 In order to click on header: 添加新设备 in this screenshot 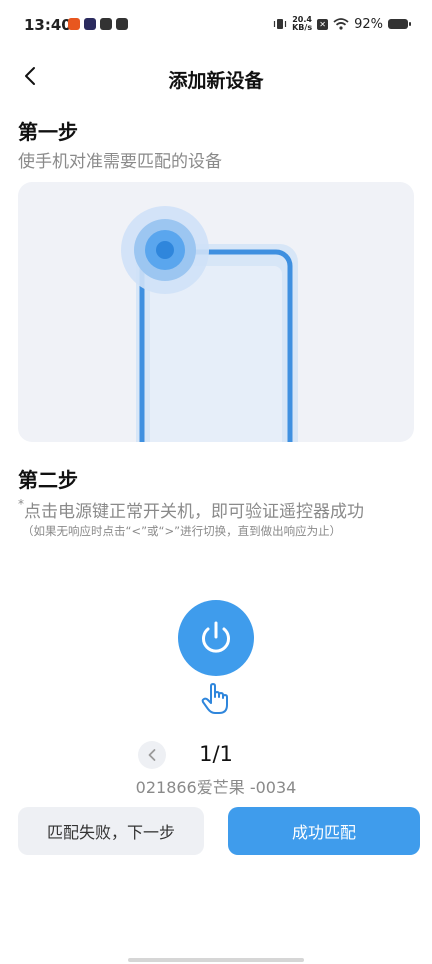, I will do `click(216, 77)`.